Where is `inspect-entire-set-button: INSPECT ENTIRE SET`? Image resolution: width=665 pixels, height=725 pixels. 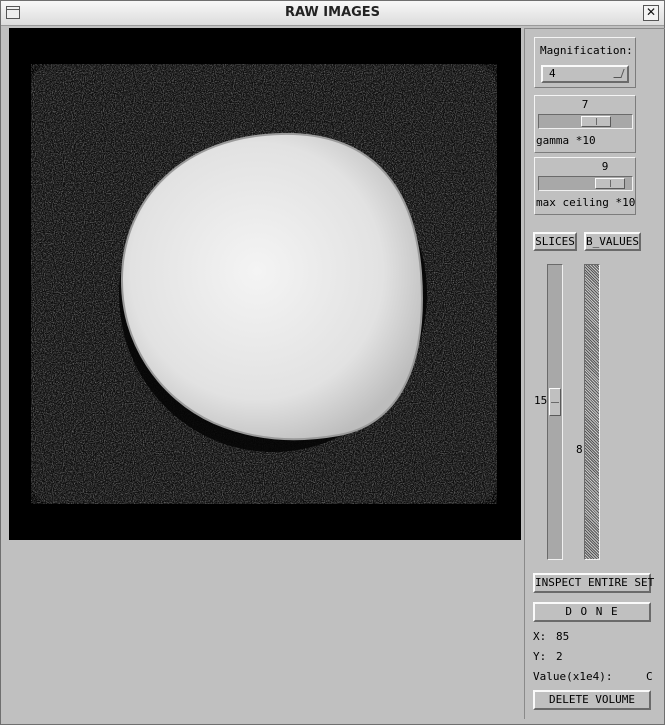
inspect-entire-set-button: INSPECT ENTIRE SET is located at coordinates (593, 583).